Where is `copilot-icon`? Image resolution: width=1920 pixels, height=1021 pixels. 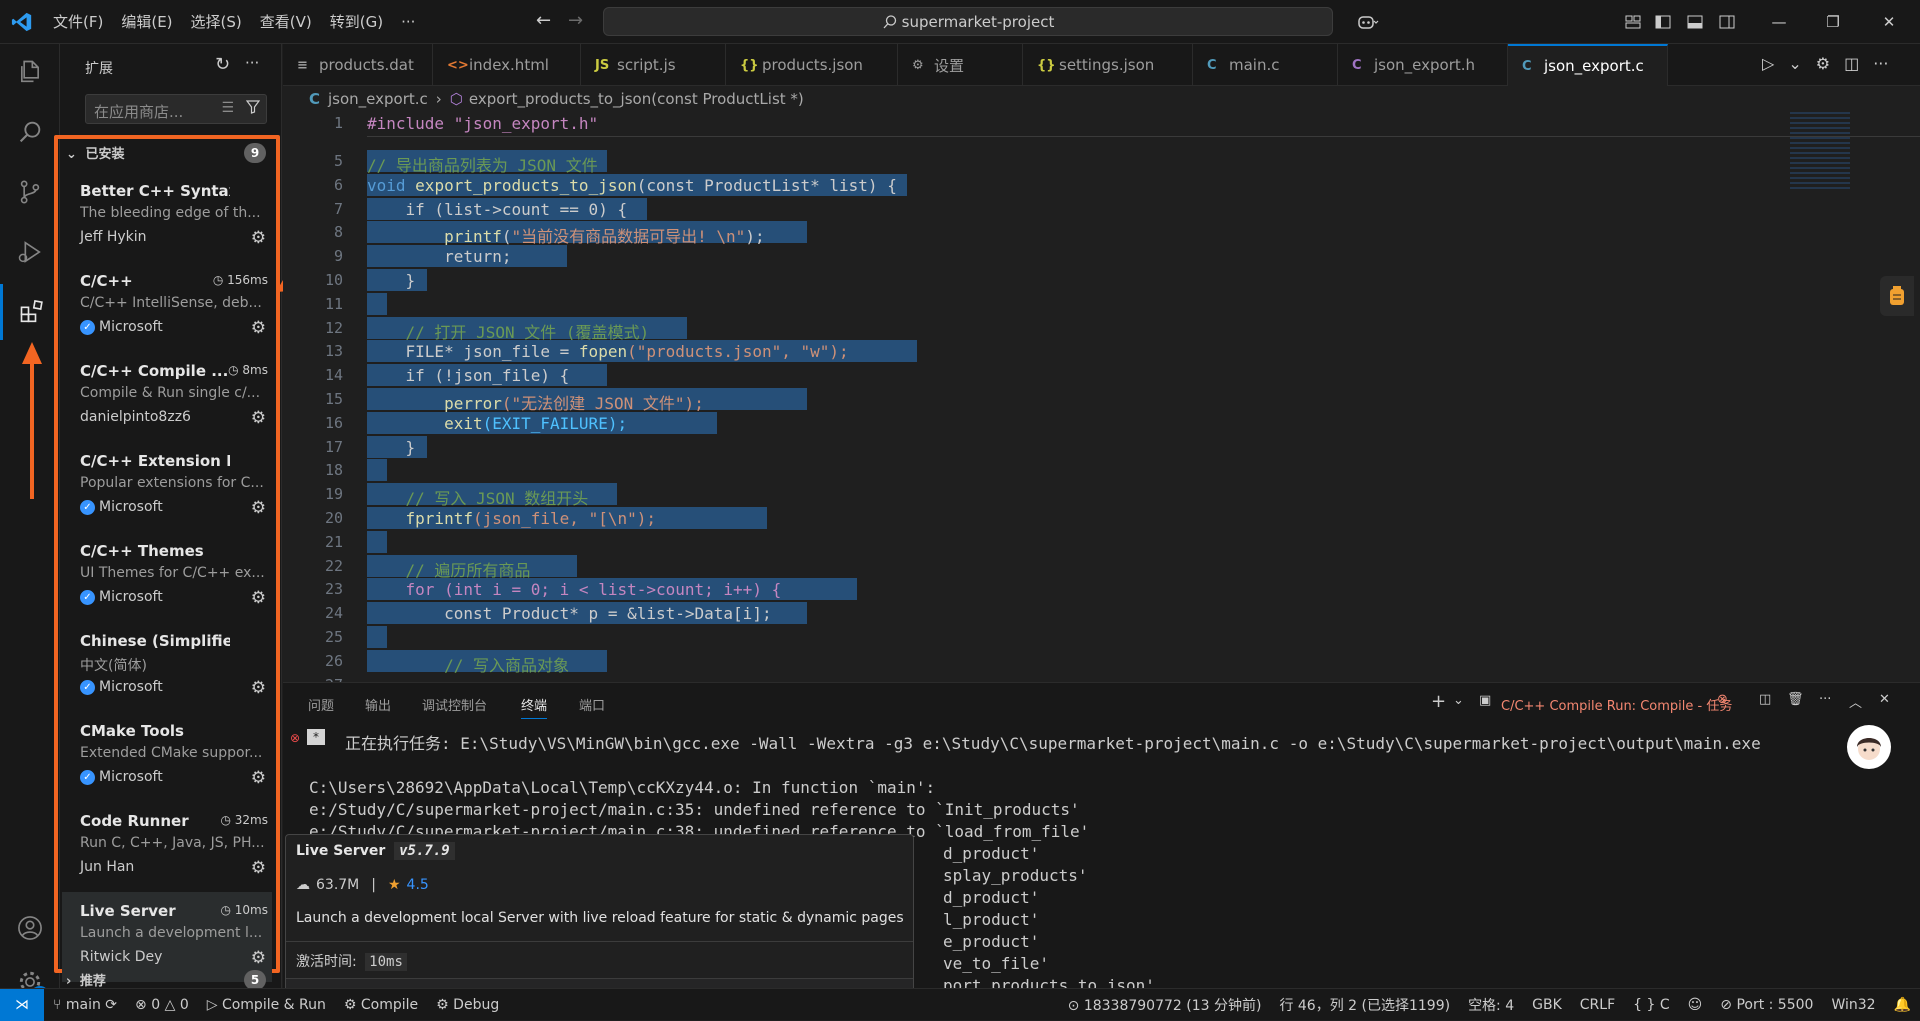 copilot-icon is located at coordinates (1368, 22).